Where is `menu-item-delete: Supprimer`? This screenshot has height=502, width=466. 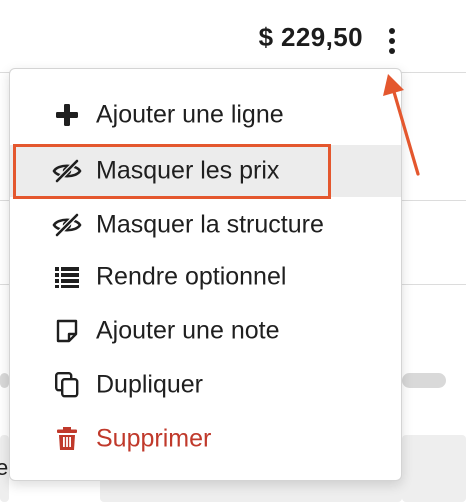
menu-item-delete: Supprimer is located at coordinates (205, 439).